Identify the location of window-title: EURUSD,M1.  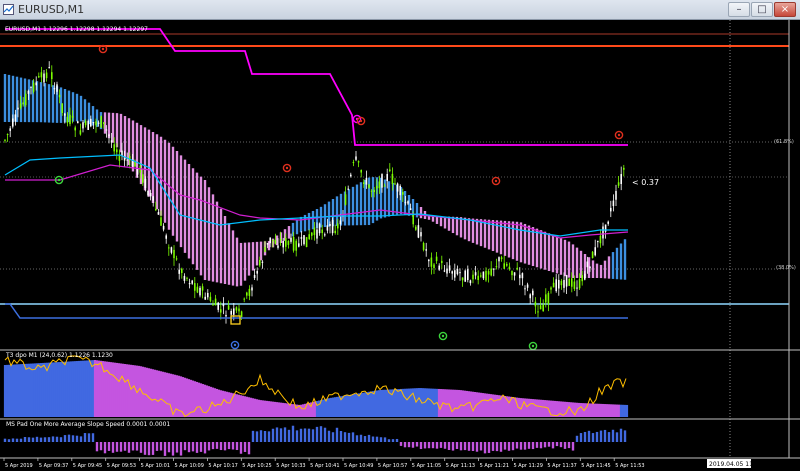
(51, 9).